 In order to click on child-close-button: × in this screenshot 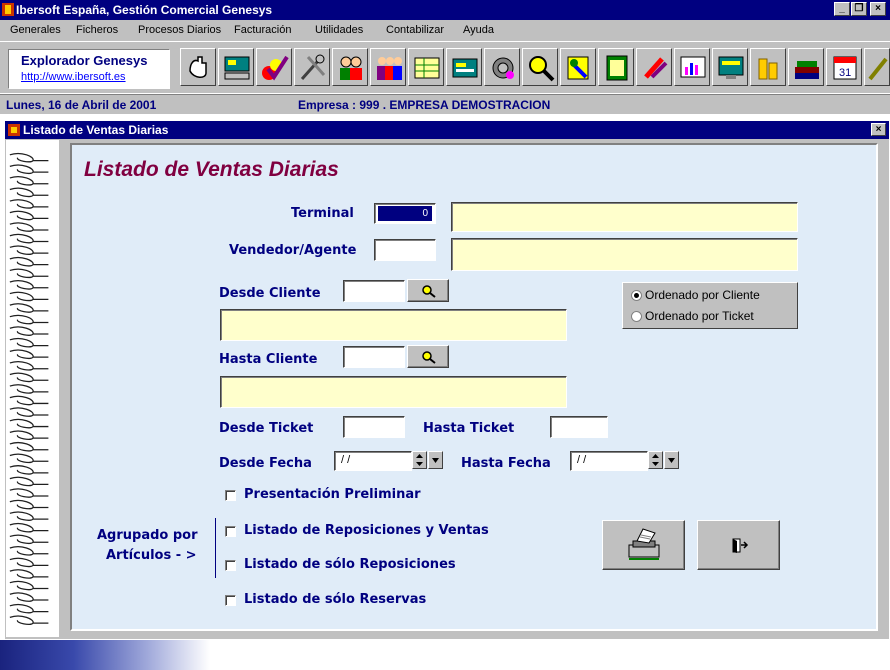, I will do `click(878, 129)`.